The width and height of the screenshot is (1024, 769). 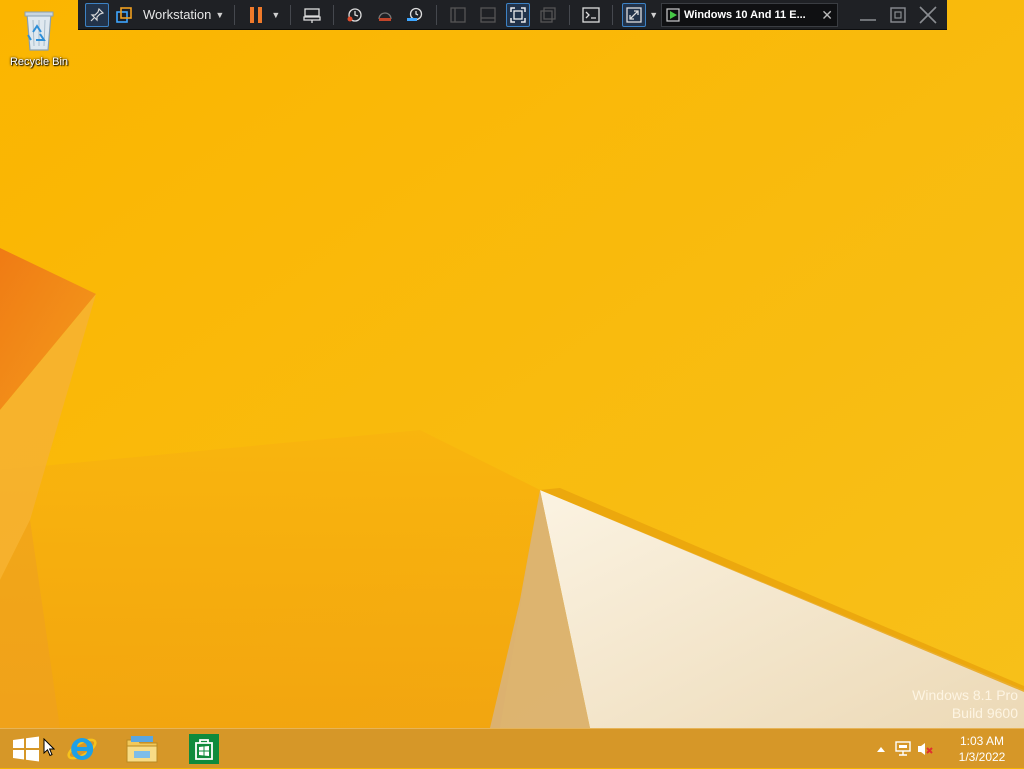 I want to click on full-screen-button, so click(x=518, y=14).